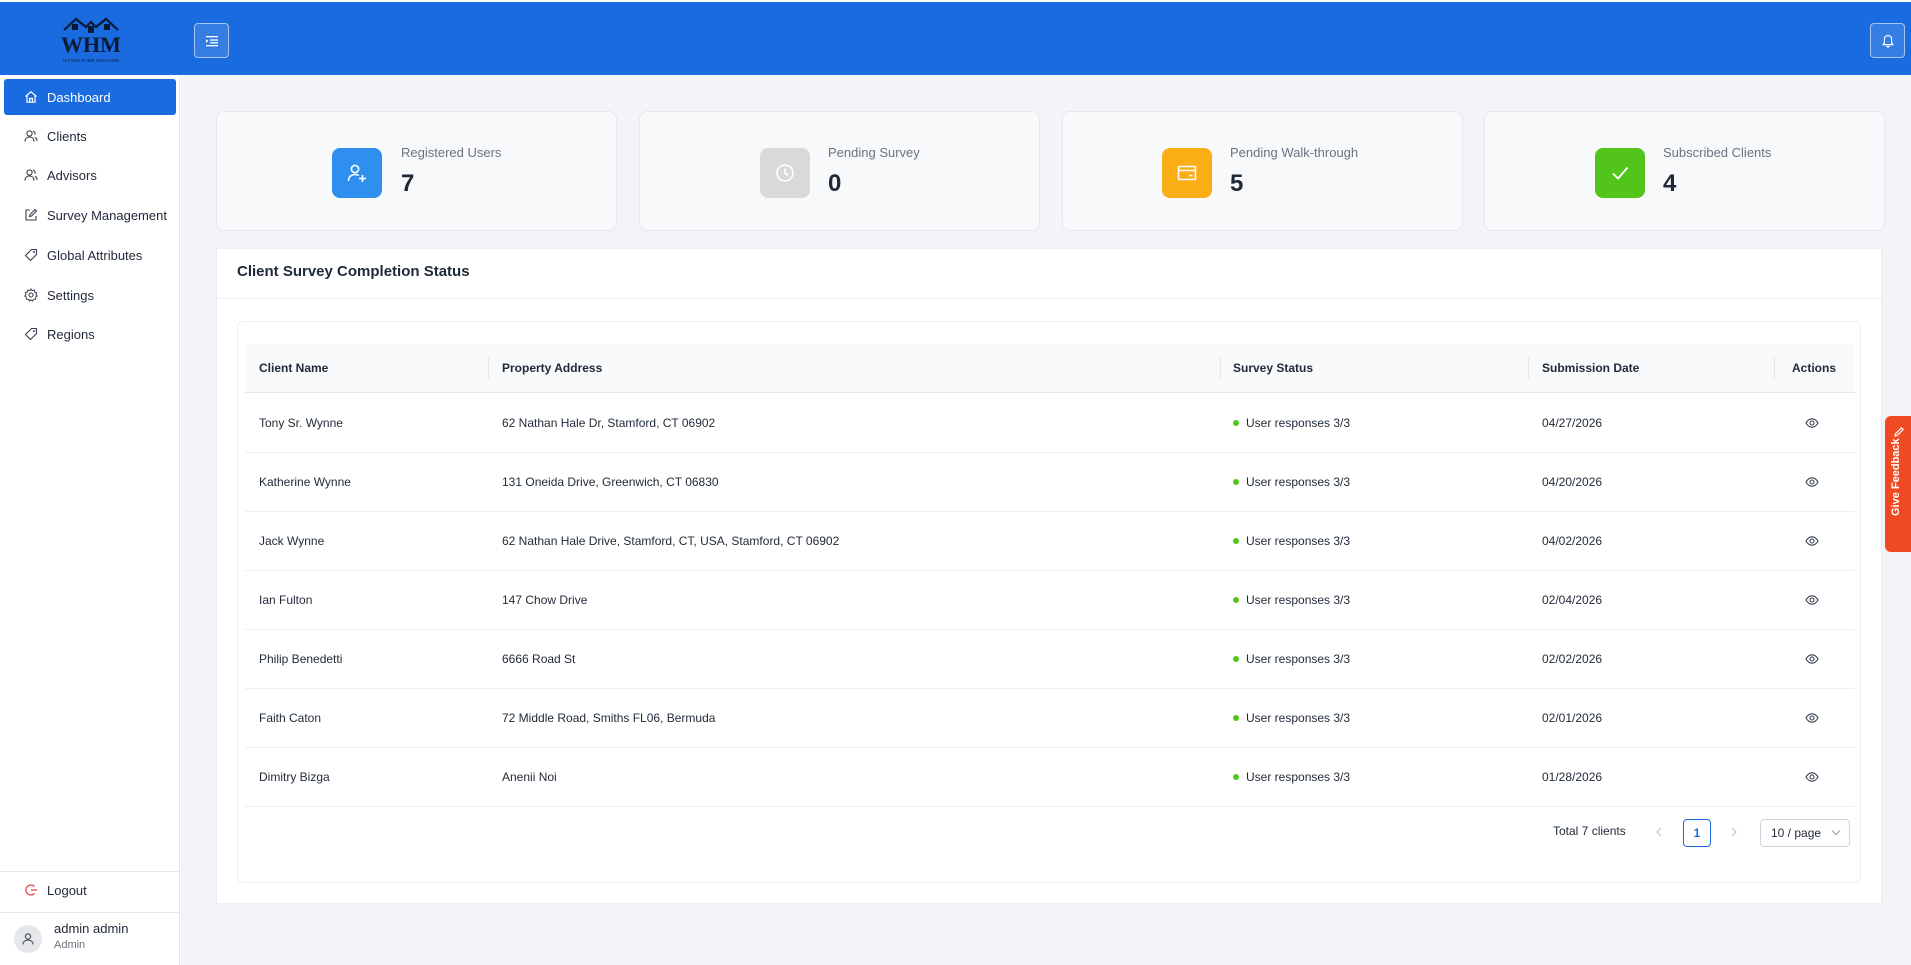 The image size is (1911, 965). What do you see at coordinates (31, 136) in the screenshot?
I see `users-icon` at bounding box center [31, 136].